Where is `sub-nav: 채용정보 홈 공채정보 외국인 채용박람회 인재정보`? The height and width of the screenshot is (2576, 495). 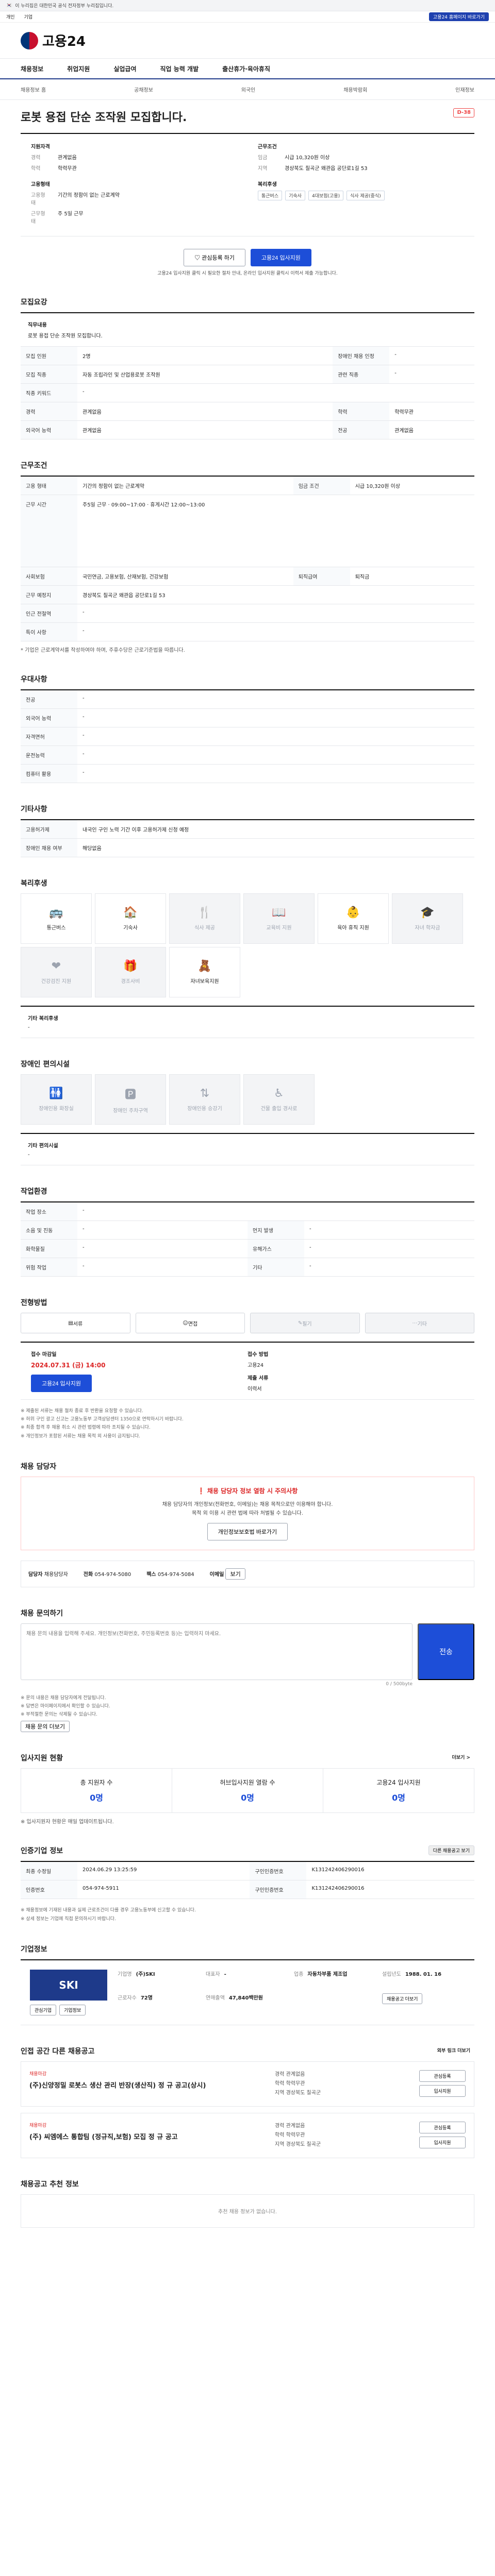
sub-nav: 채용정보 홈 공채정보 외국인 채용박람회 인재정보 is located at coordinates (247, 89).